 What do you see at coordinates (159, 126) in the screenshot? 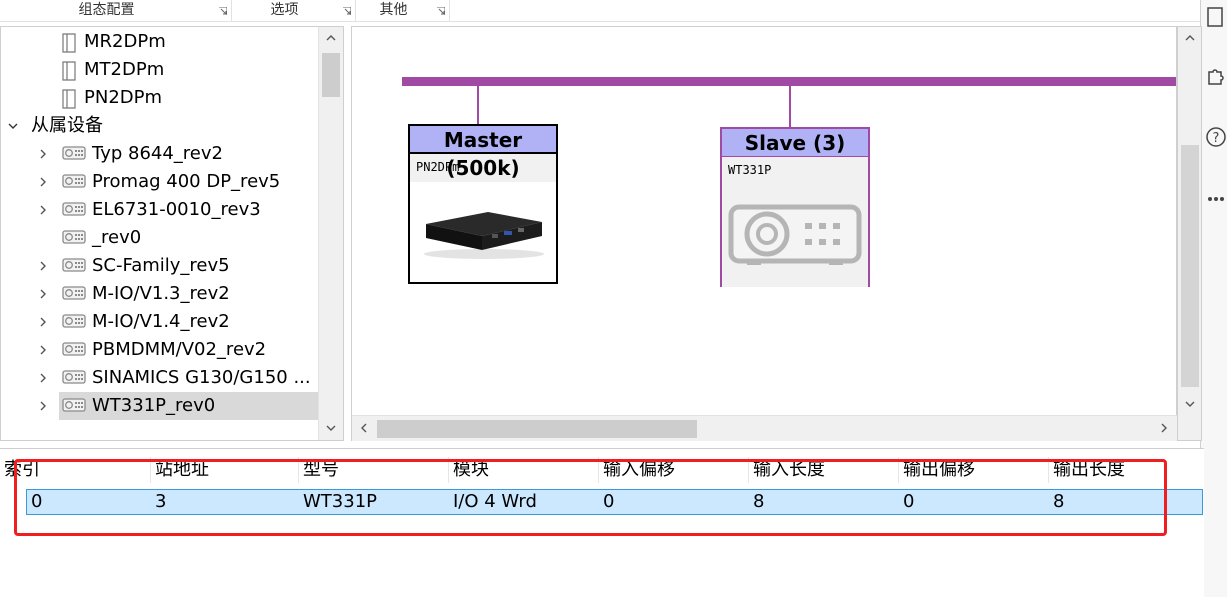
I see `tree-group-slaves: 从属设备` at bounding box center [159, 126].